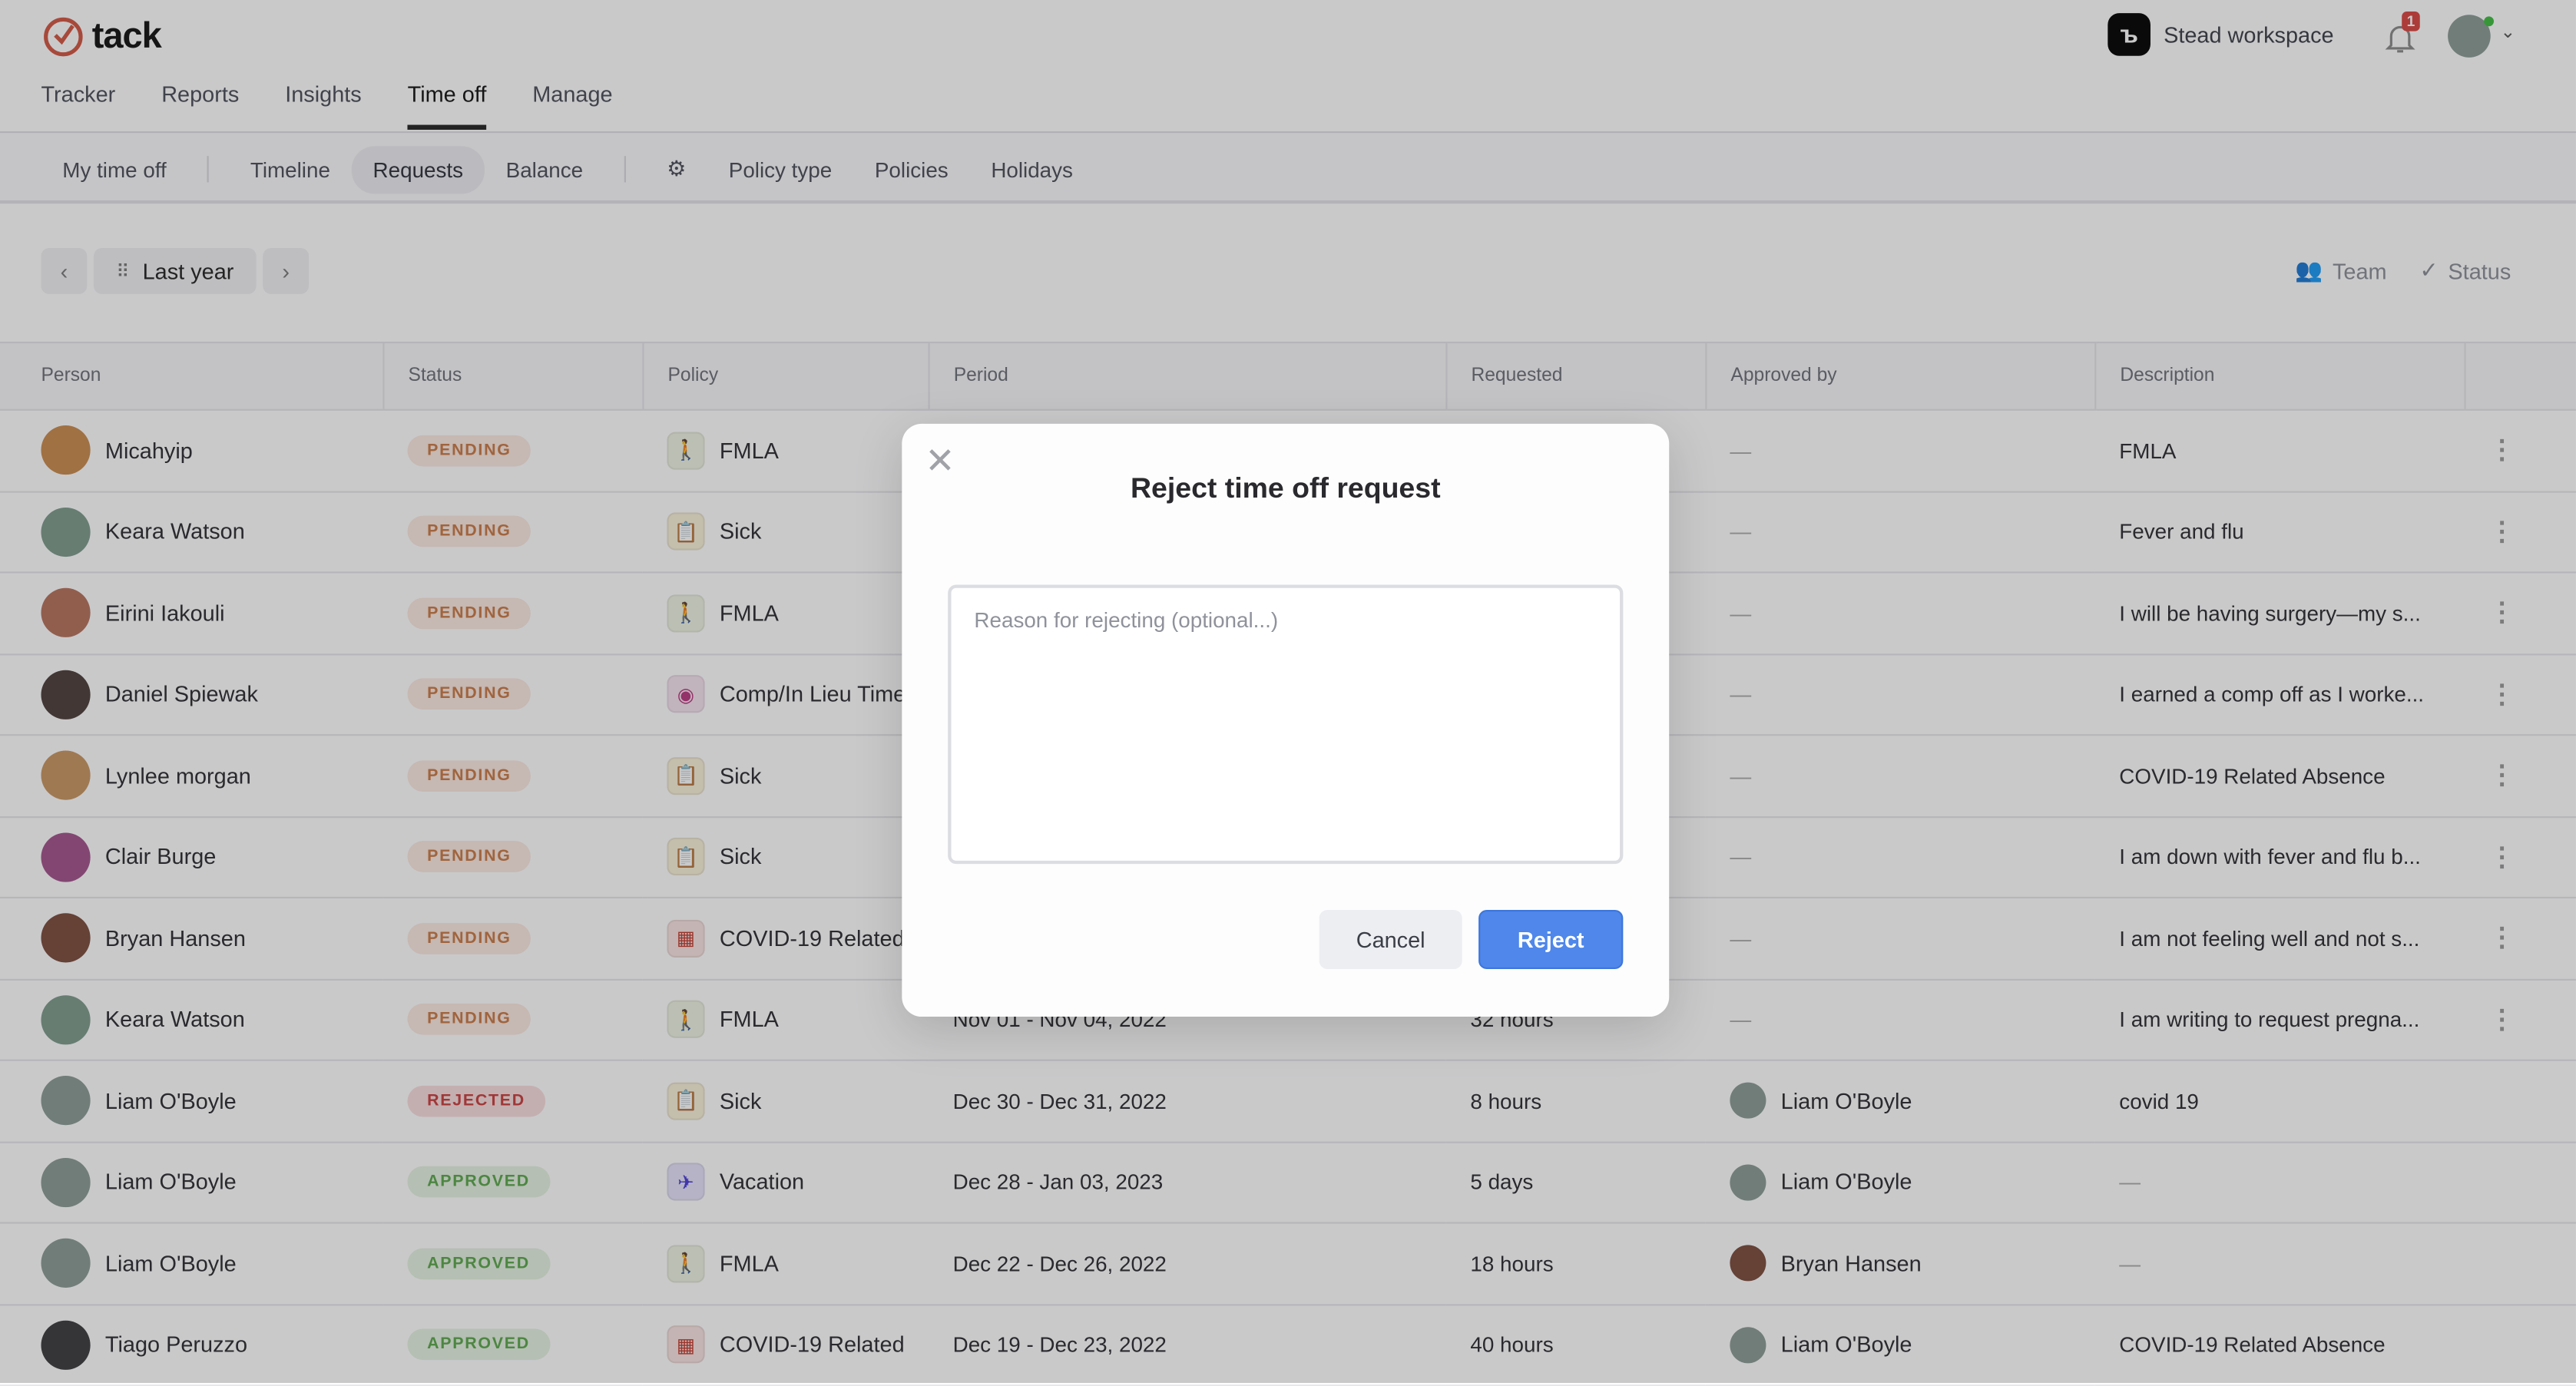  What do you see at coordinates (1551, 940) in the screenshot?
I see `reject-button: Reject` at bounding box center [1551, 940].